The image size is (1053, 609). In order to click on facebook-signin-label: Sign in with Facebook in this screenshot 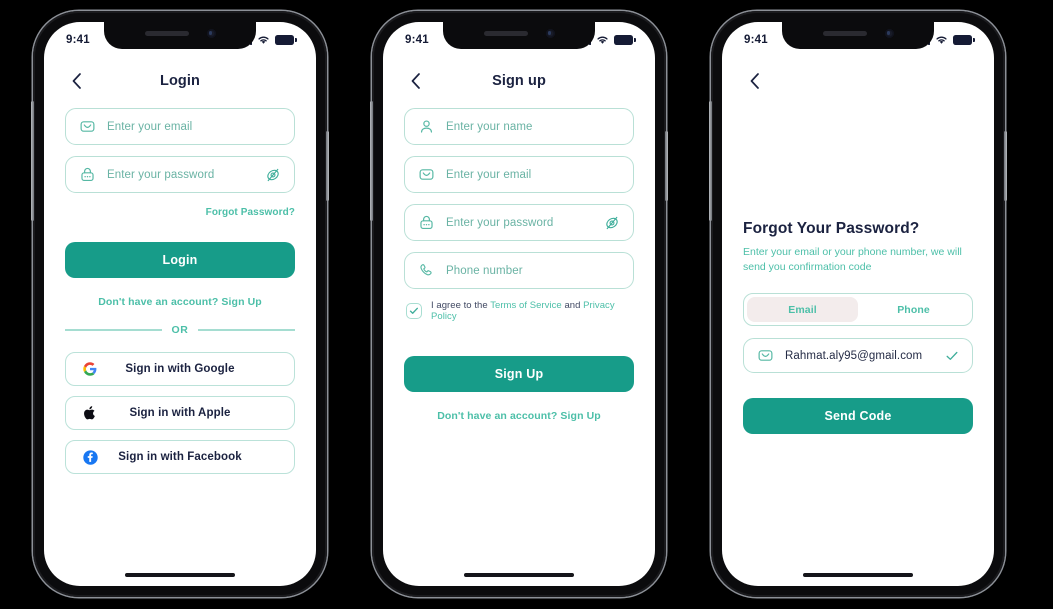, I will do `click(180, 457)`.